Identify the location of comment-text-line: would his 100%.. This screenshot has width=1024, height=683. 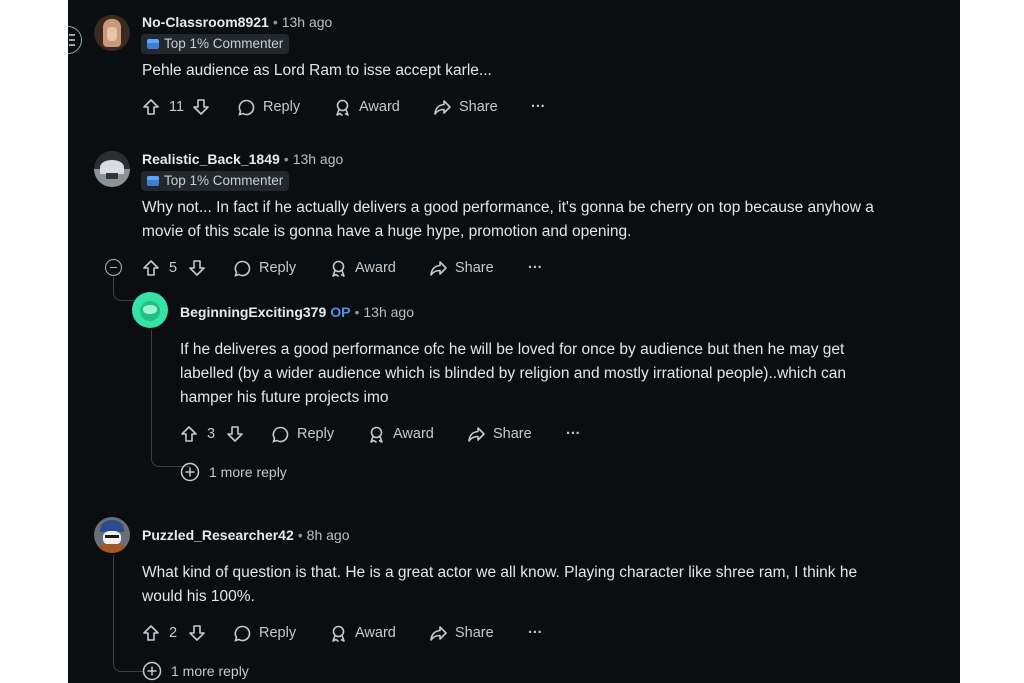
(198, 596).